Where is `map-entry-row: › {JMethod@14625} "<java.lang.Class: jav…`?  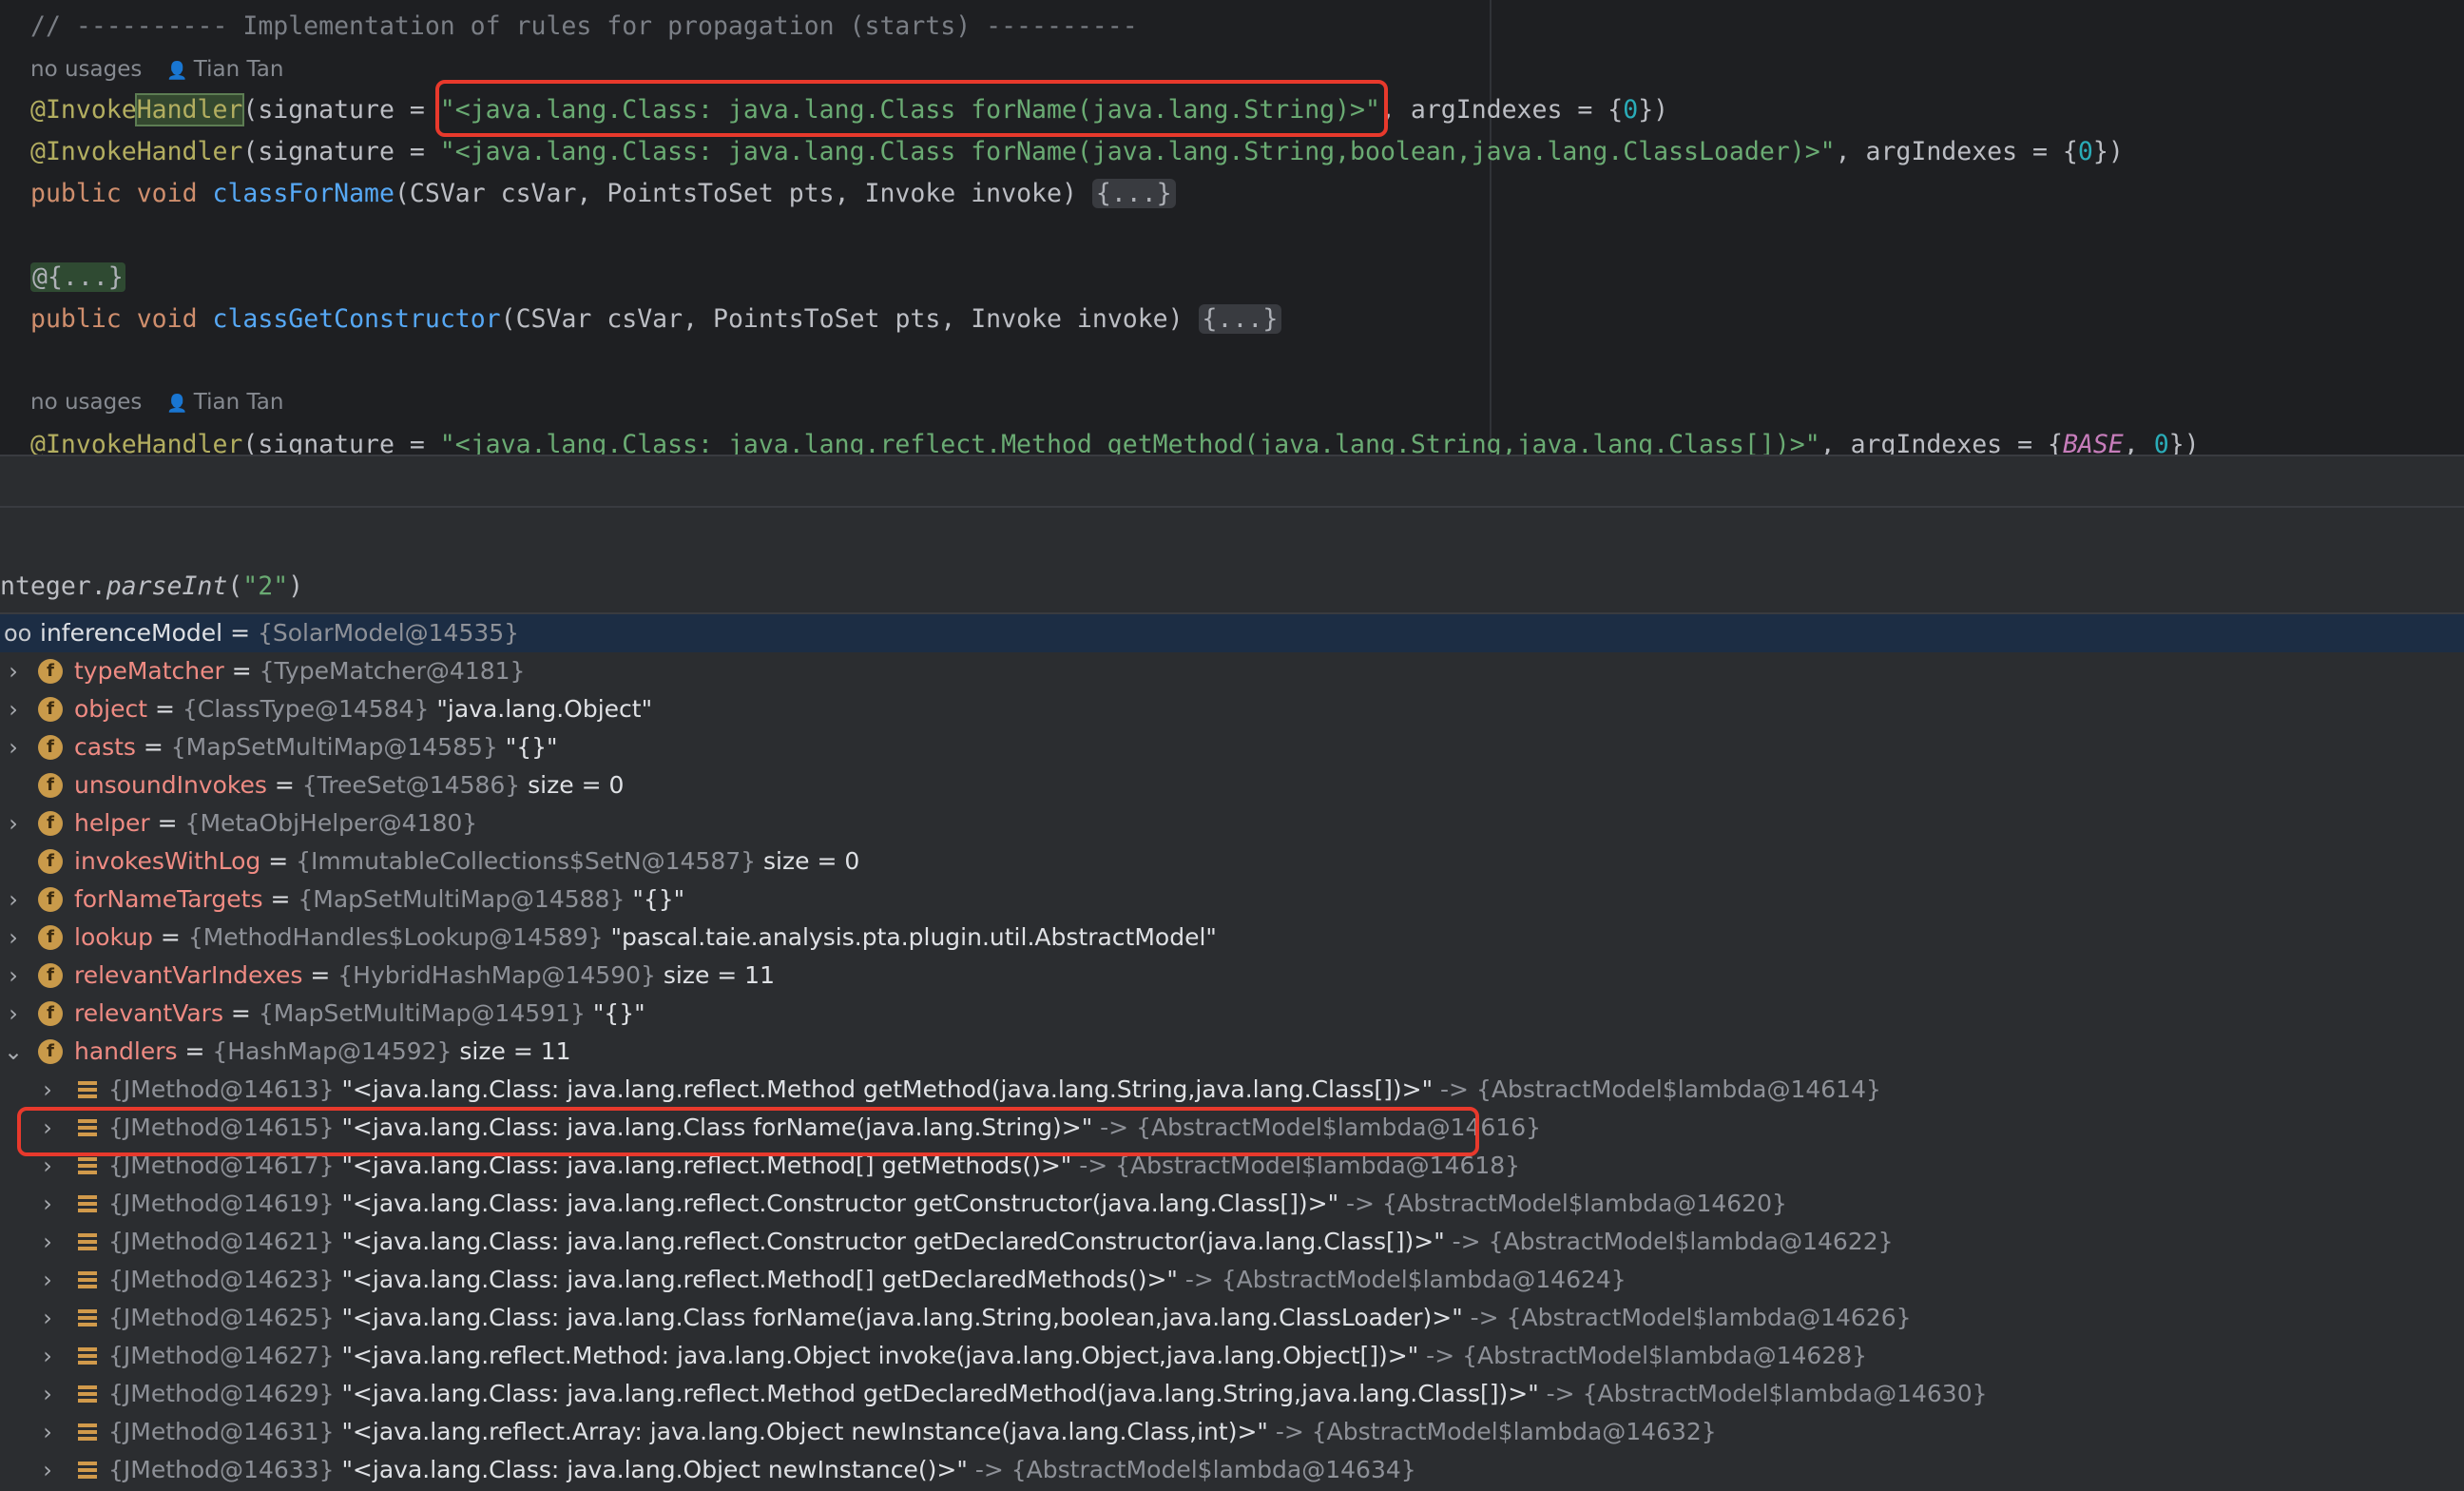
map-entry-row: › {JMethod@14625} "<java.lang.Class: jav… is located at coordinates (1232, 1318).